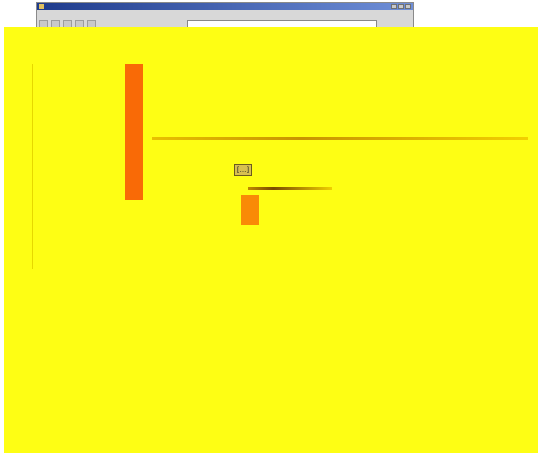 The image size is (538, 454). I want to click on subsection-rule, so click(290, 188).